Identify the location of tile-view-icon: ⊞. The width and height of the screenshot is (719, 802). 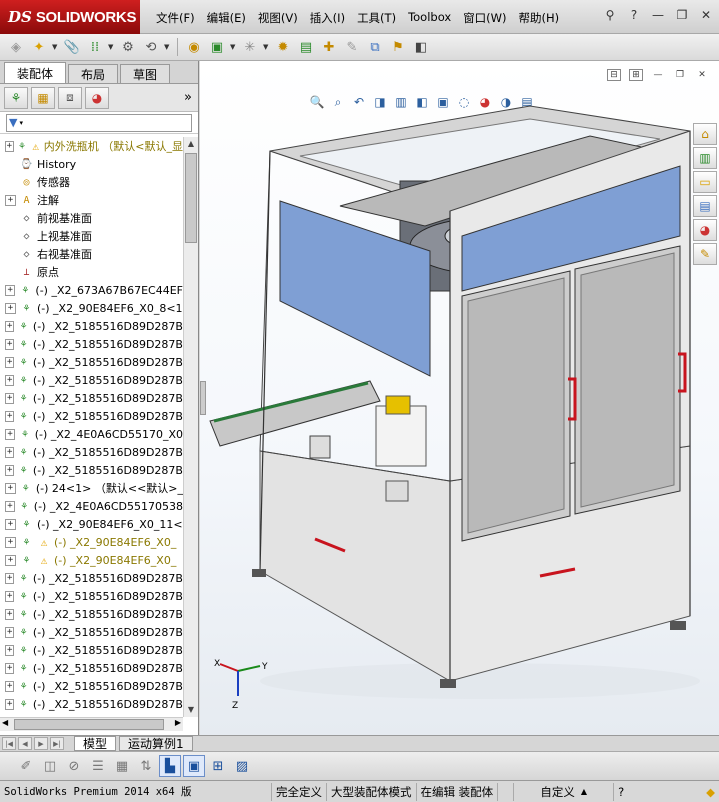
(218, 766).